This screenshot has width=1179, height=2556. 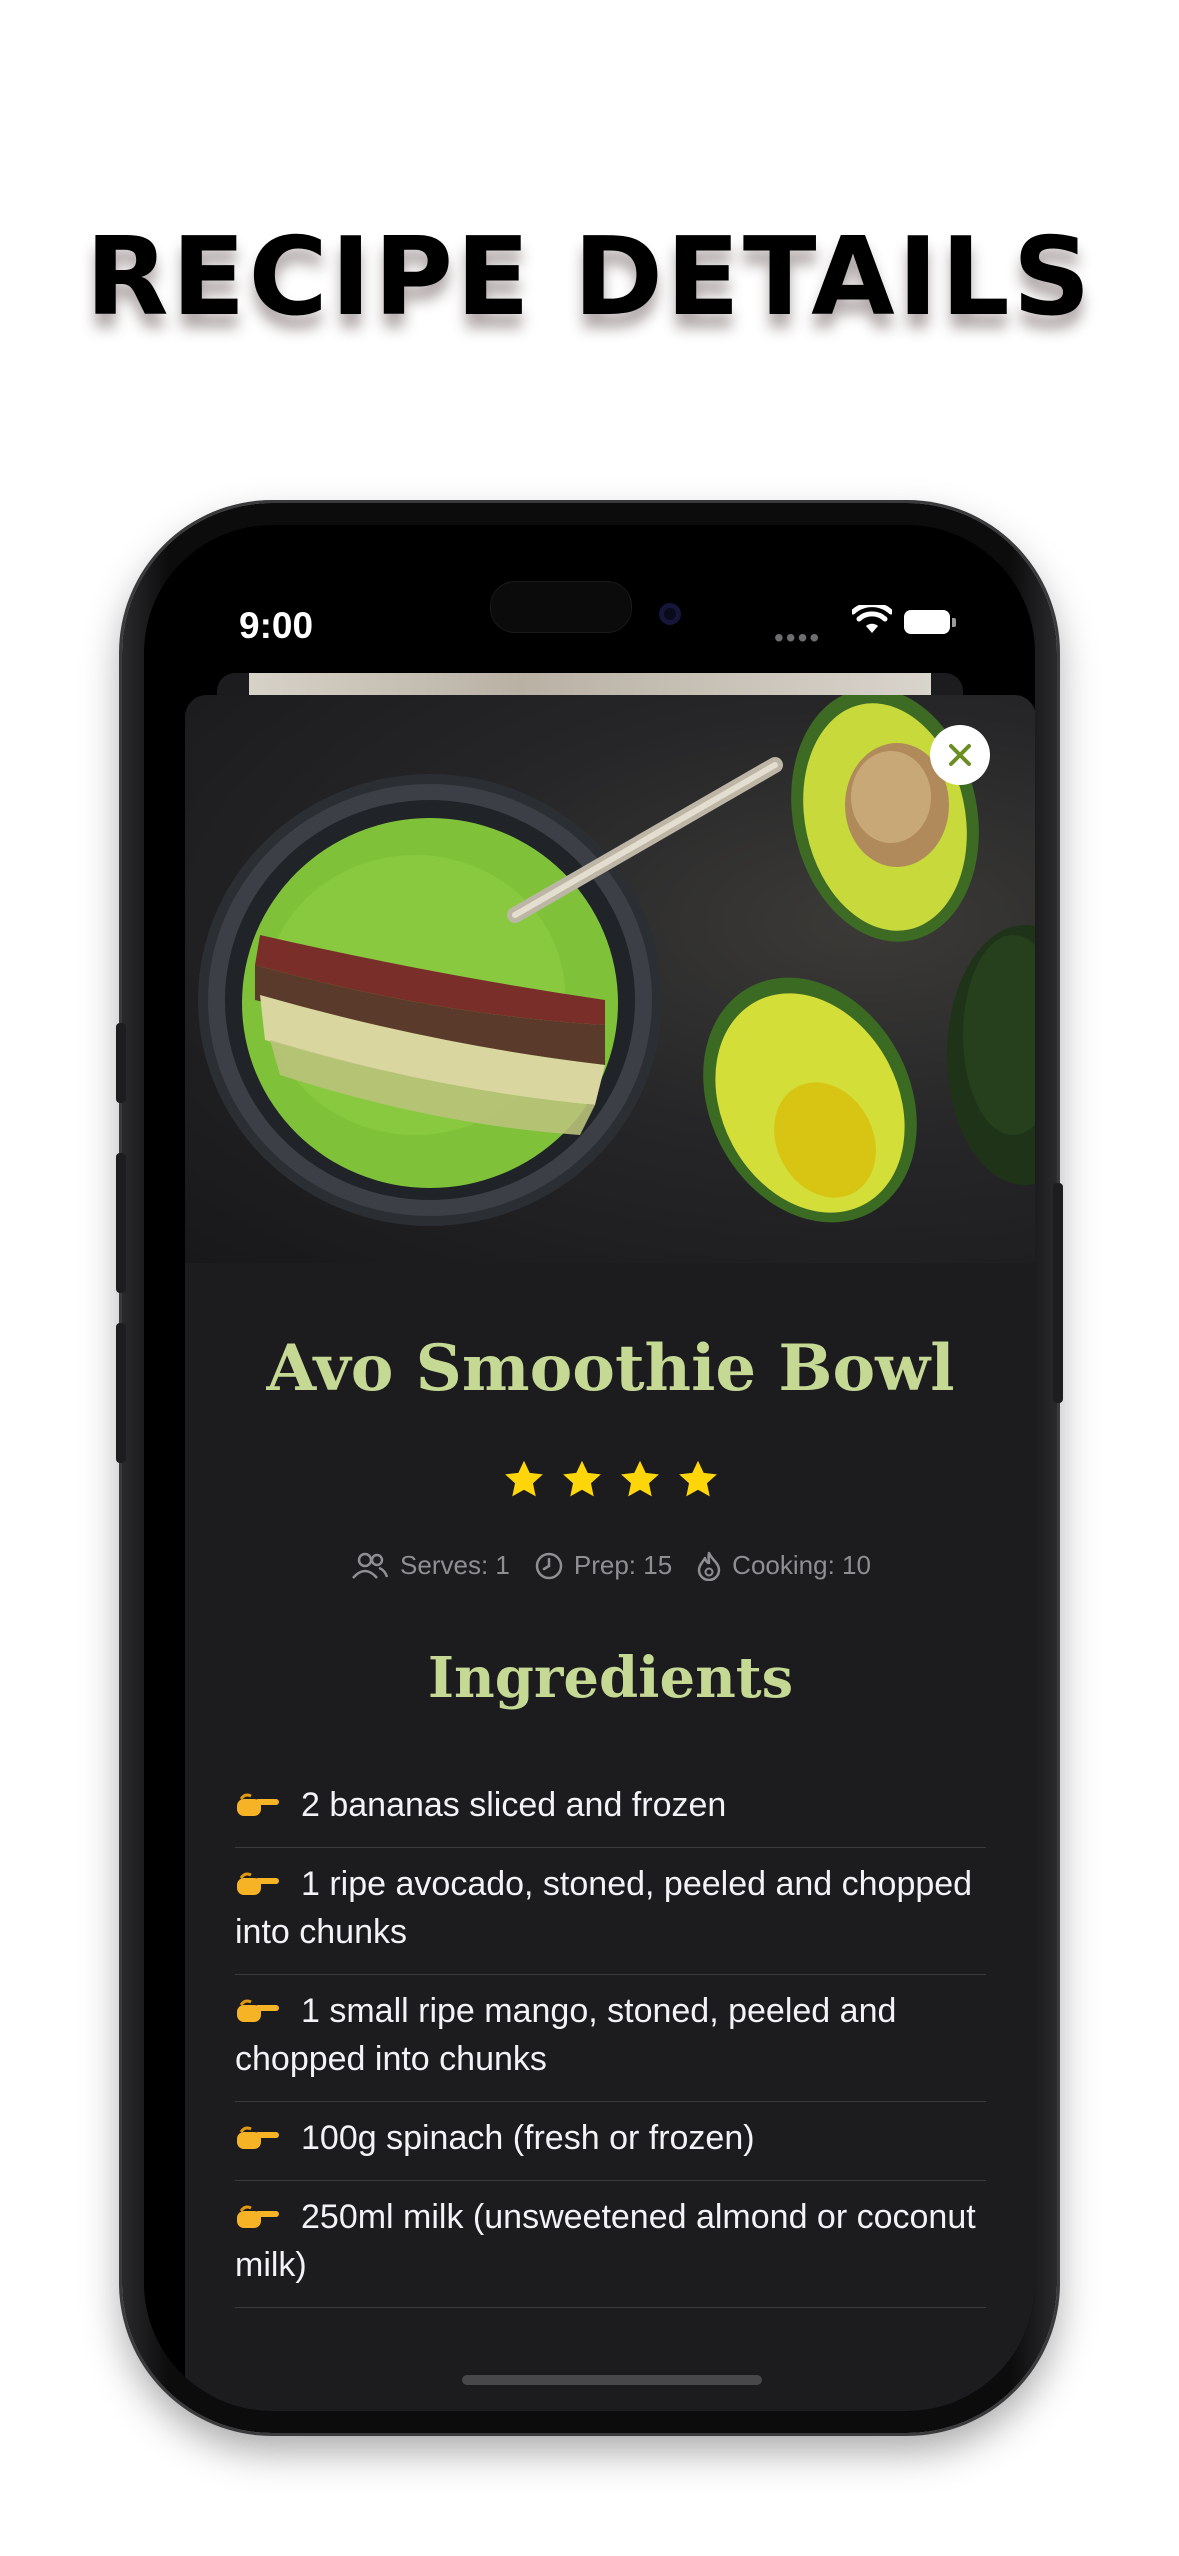 What do you see at coordinates (798, 637) in the screenshot?
I see `cellular-signal-icon: ••••` at bounding box center [798, 637].